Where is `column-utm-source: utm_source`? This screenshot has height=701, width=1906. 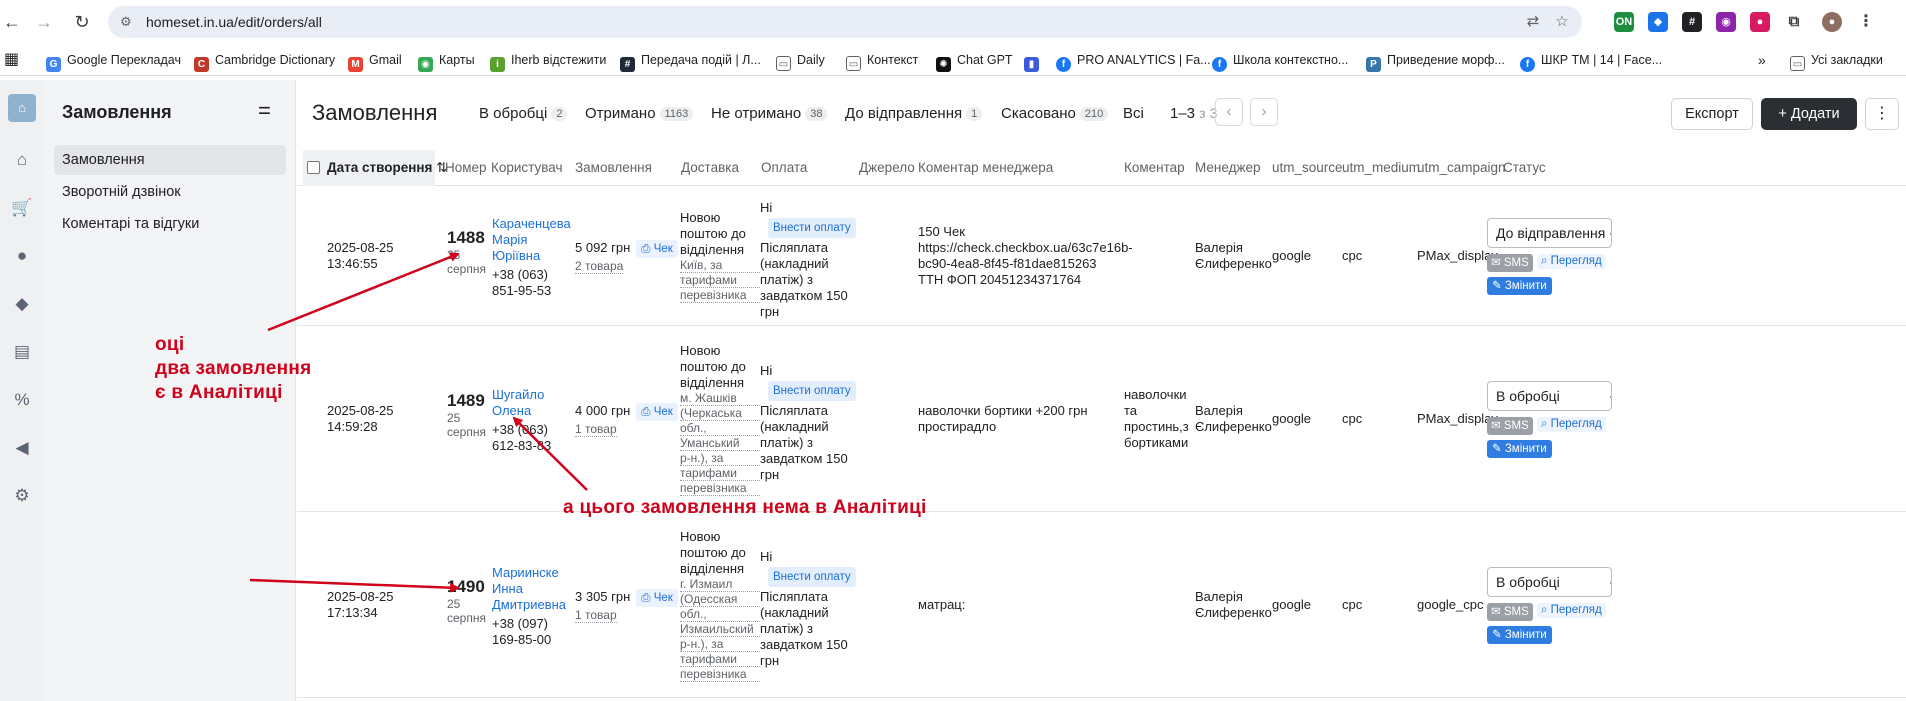
column-utm-source: utm_source is located at coordinates (1307, 167).